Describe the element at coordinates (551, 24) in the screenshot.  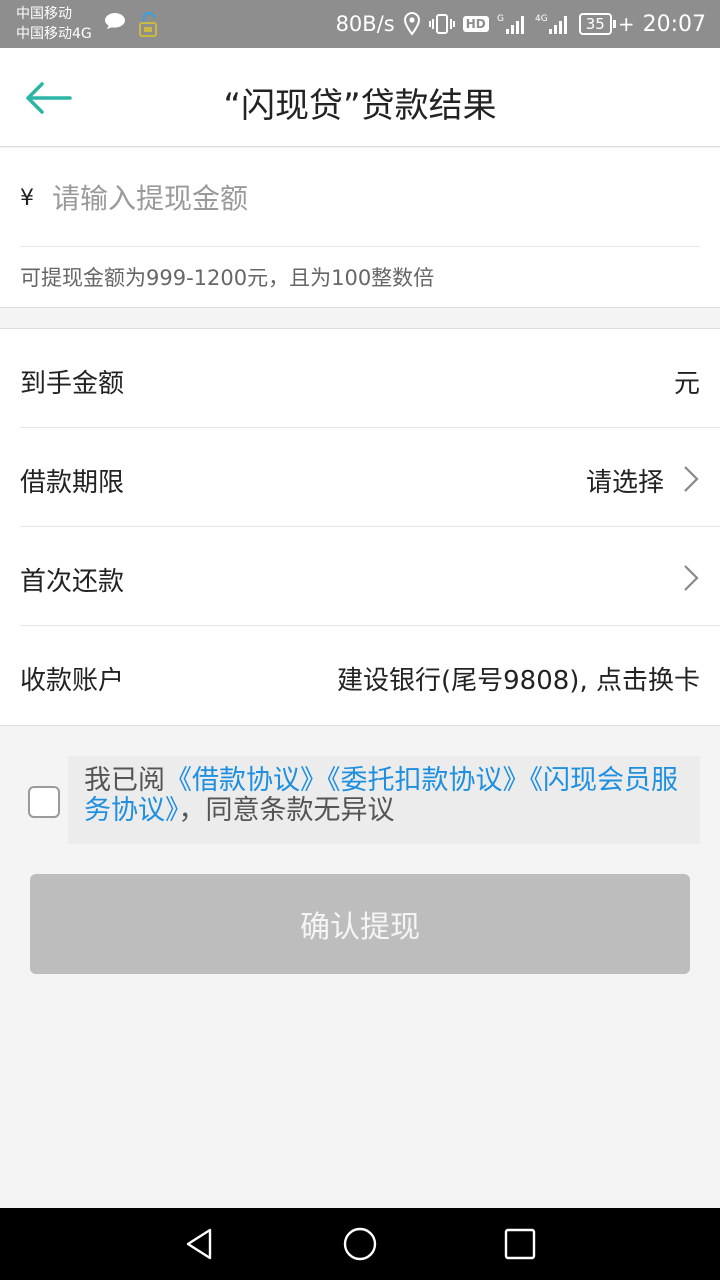
I see `signal-4g-icon: 4G` at that location.